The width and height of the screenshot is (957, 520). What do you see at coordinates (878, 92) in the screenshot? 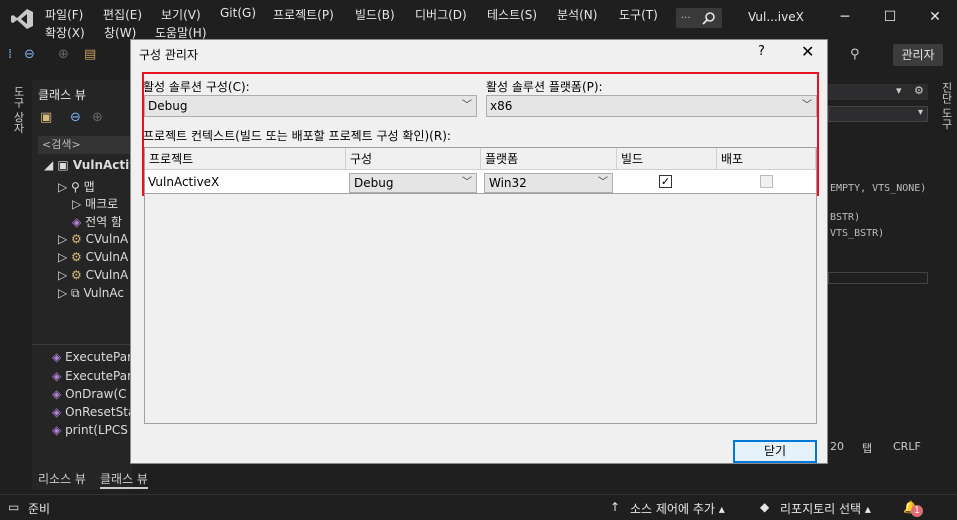
I see `editor-tab-strip: ▾ ⚙` at bounding box center [878, 92].